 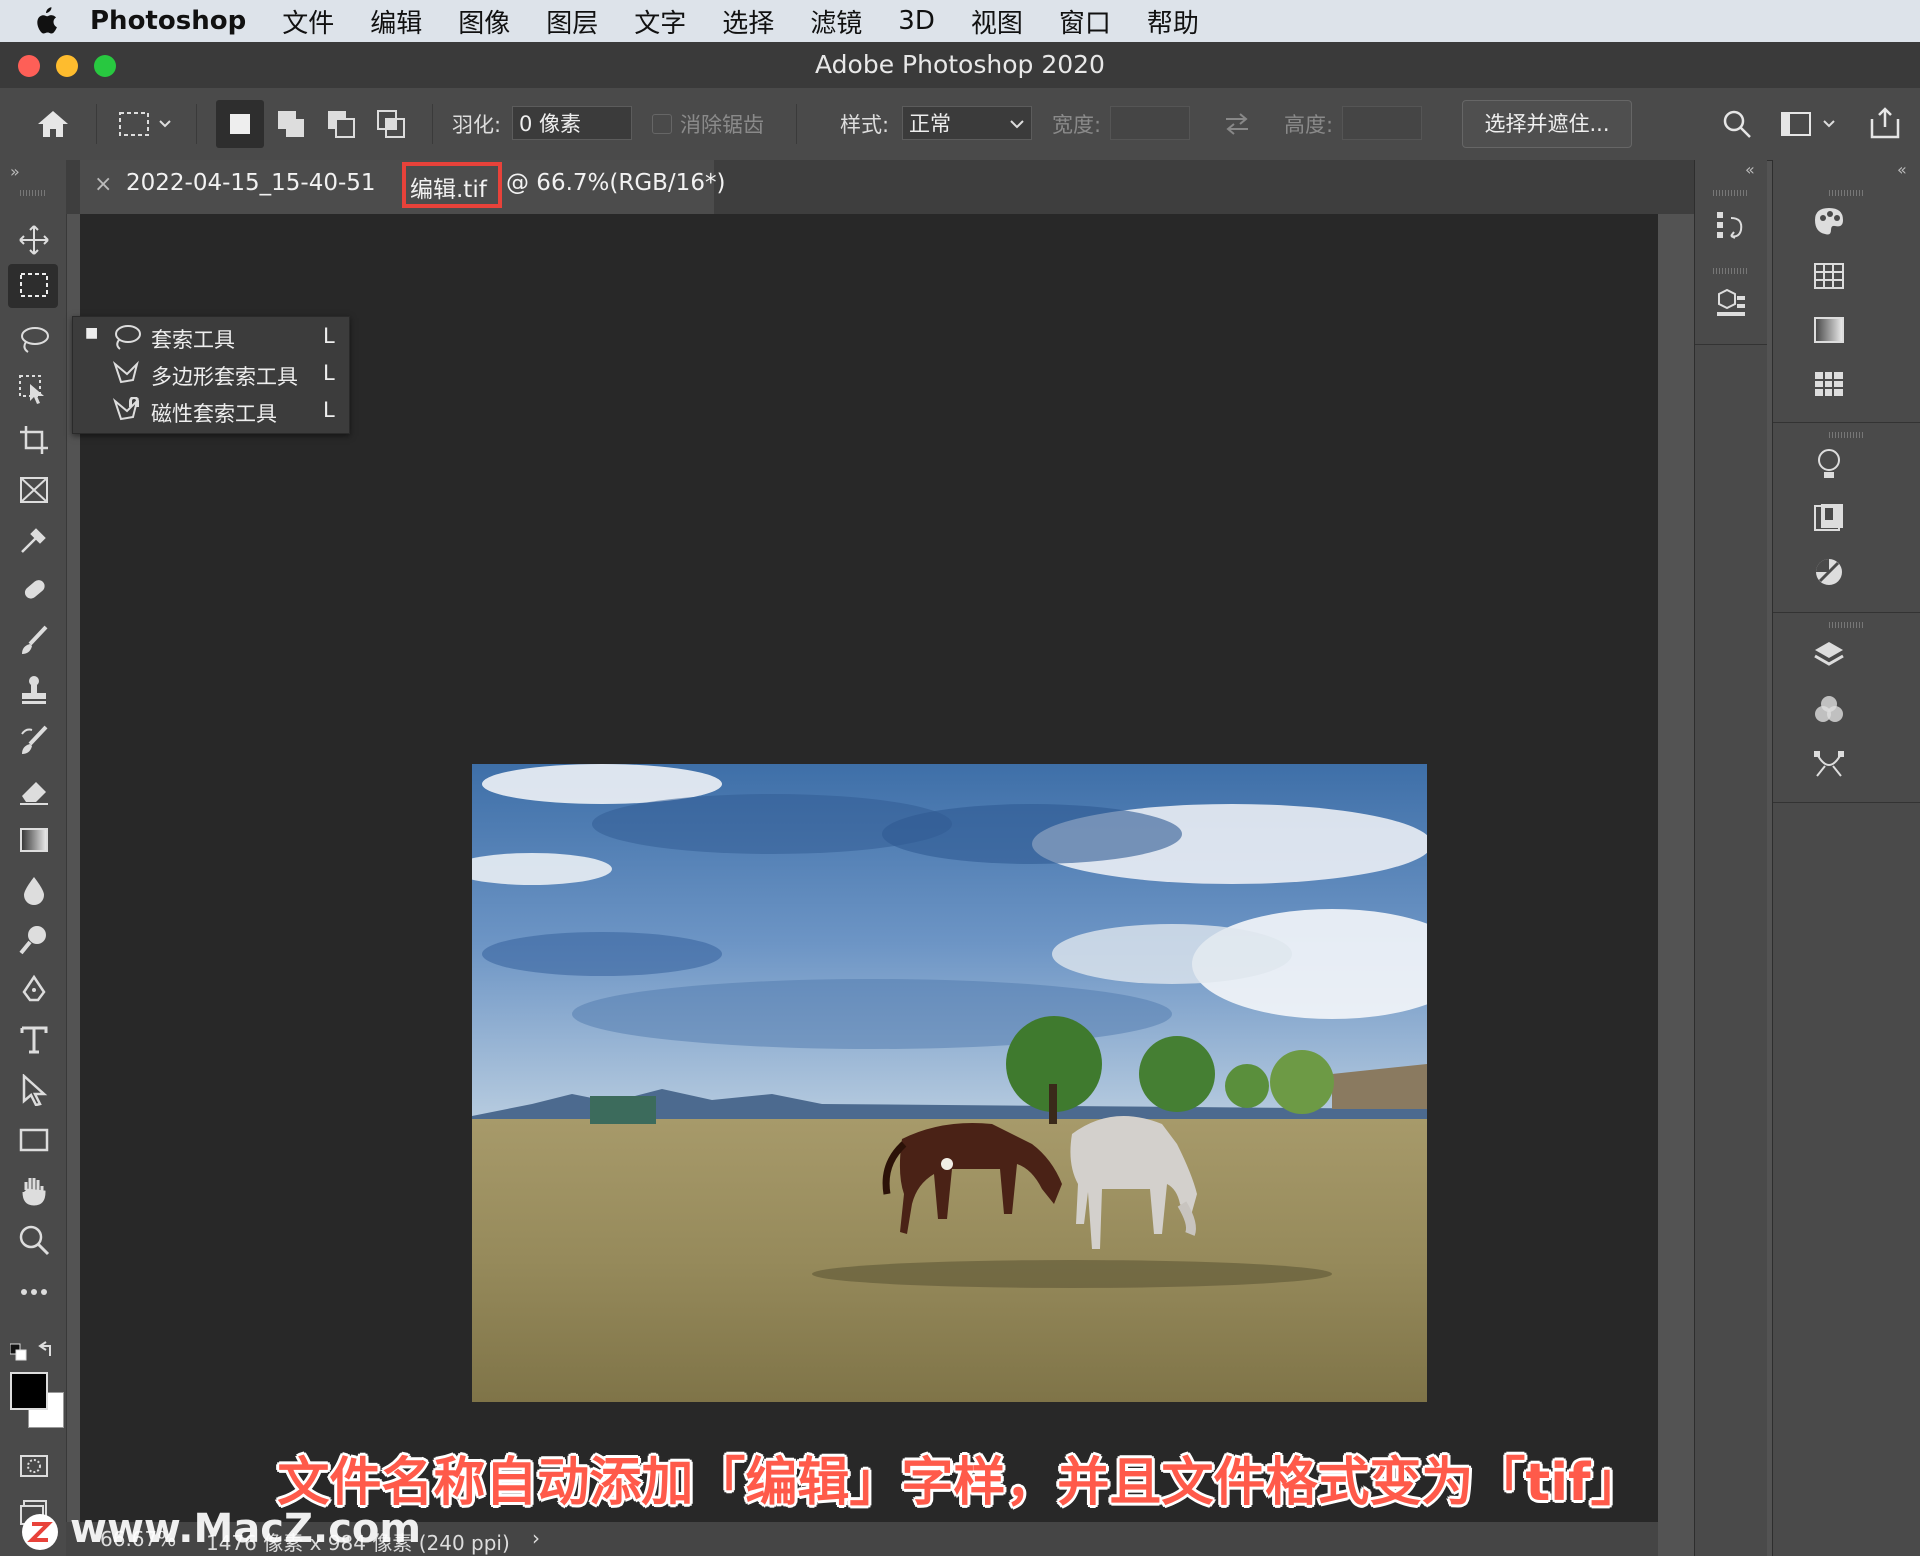 I want to click on menu-filter: 滤镜, so click(x=836, y=21).